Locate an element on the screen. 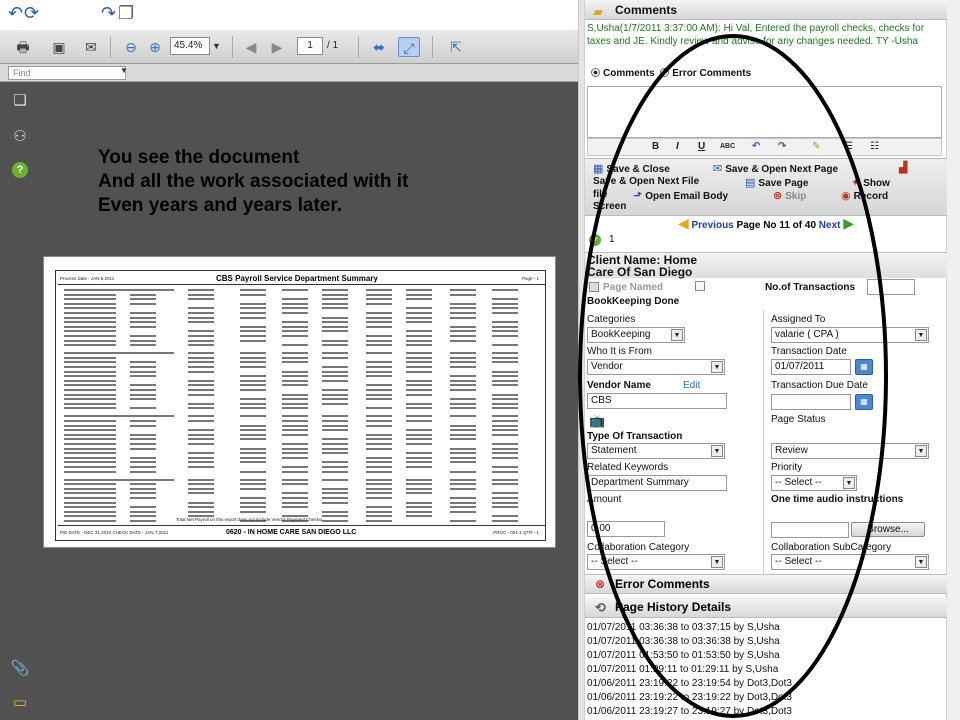  txn-date-input: 01/07/2011 is located at coordinates (811, 367).